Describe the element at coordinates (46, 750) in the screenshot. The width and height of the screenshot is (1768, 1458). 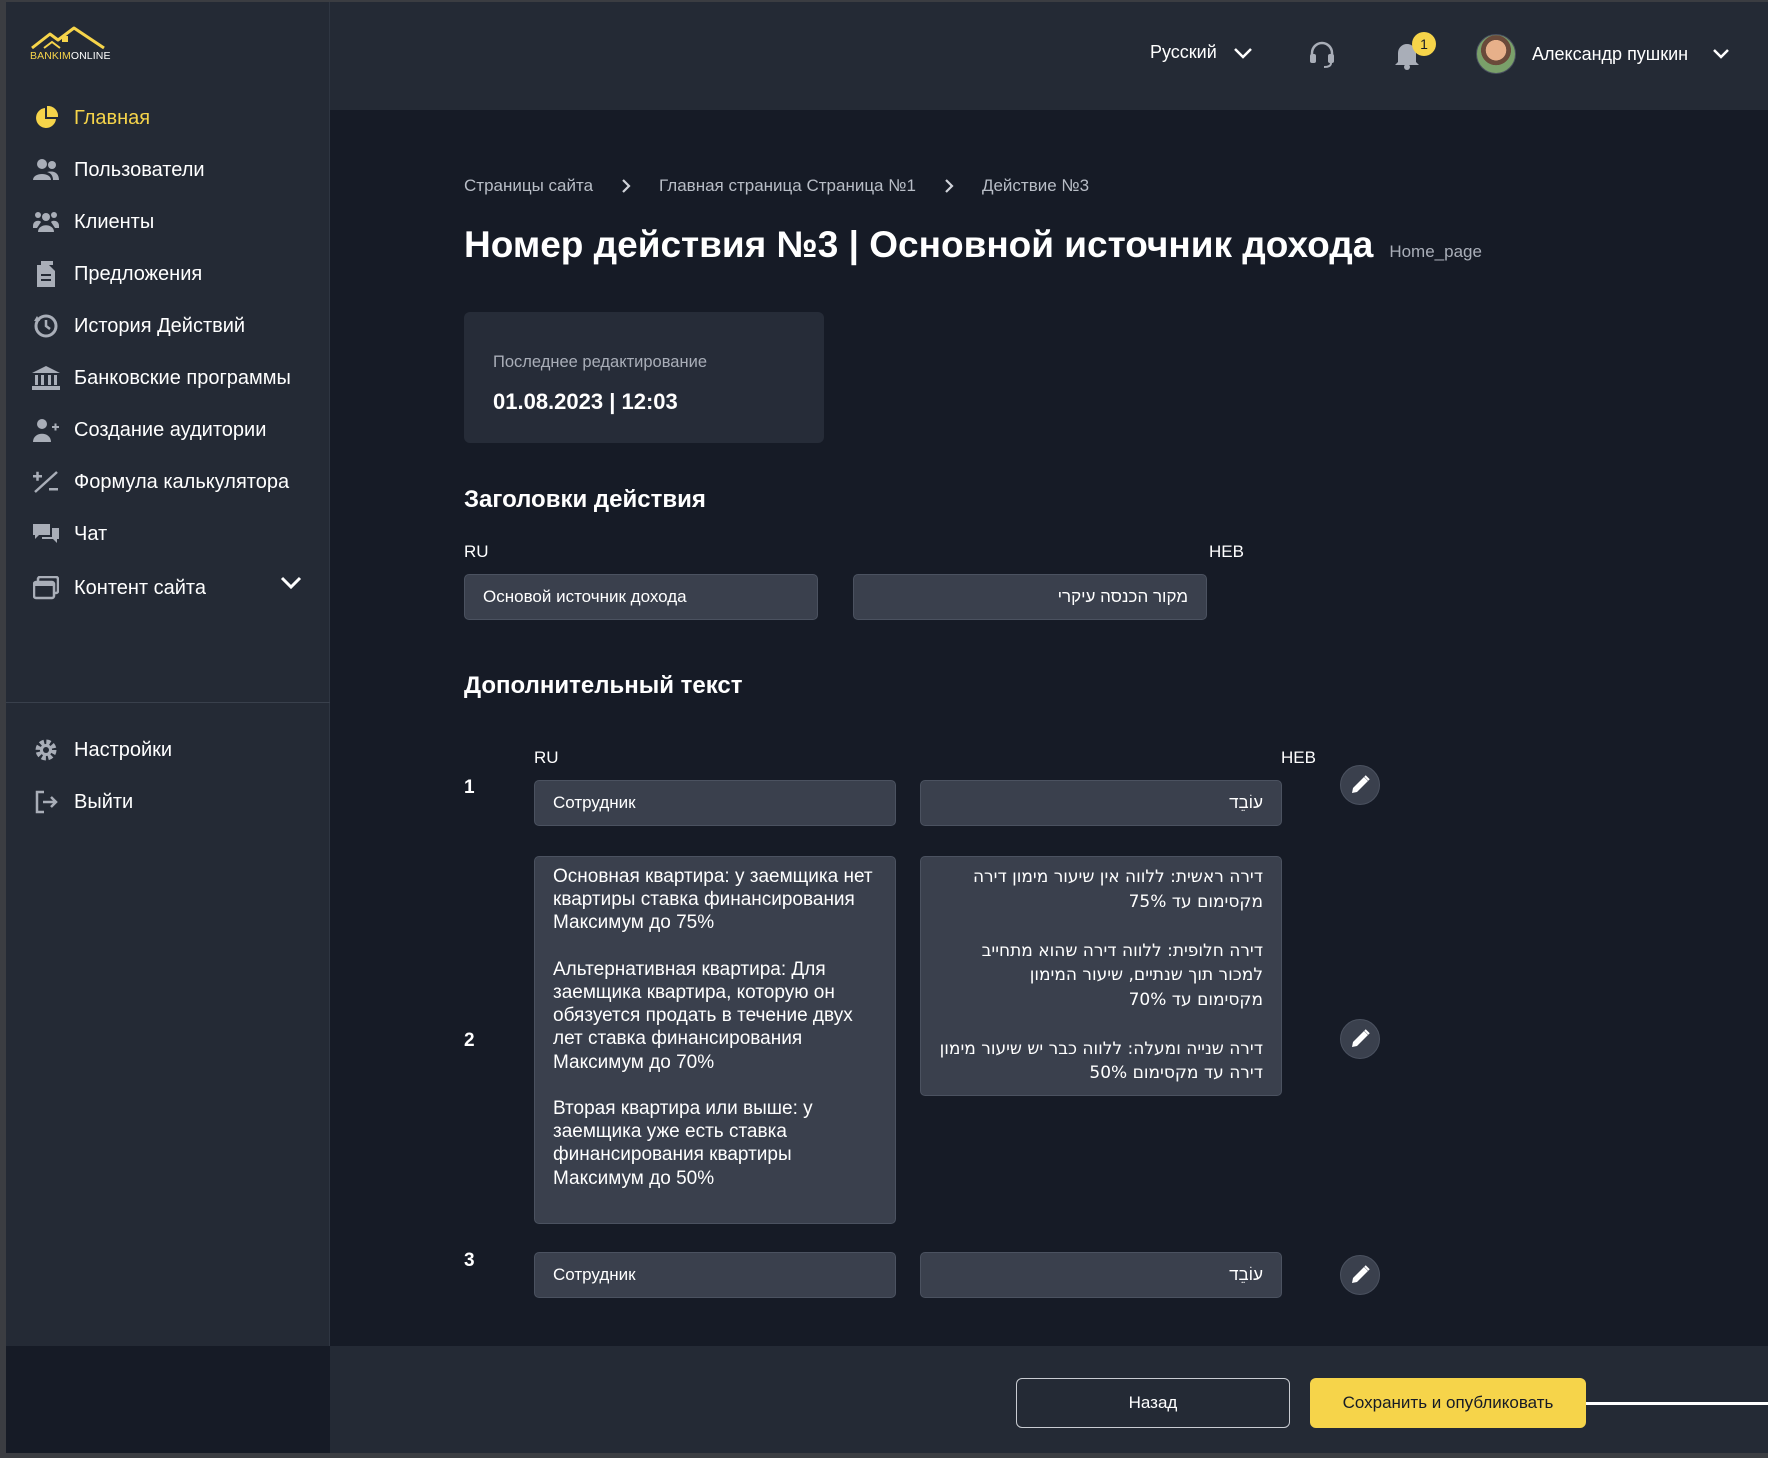
I see `gear-icon` at that location.